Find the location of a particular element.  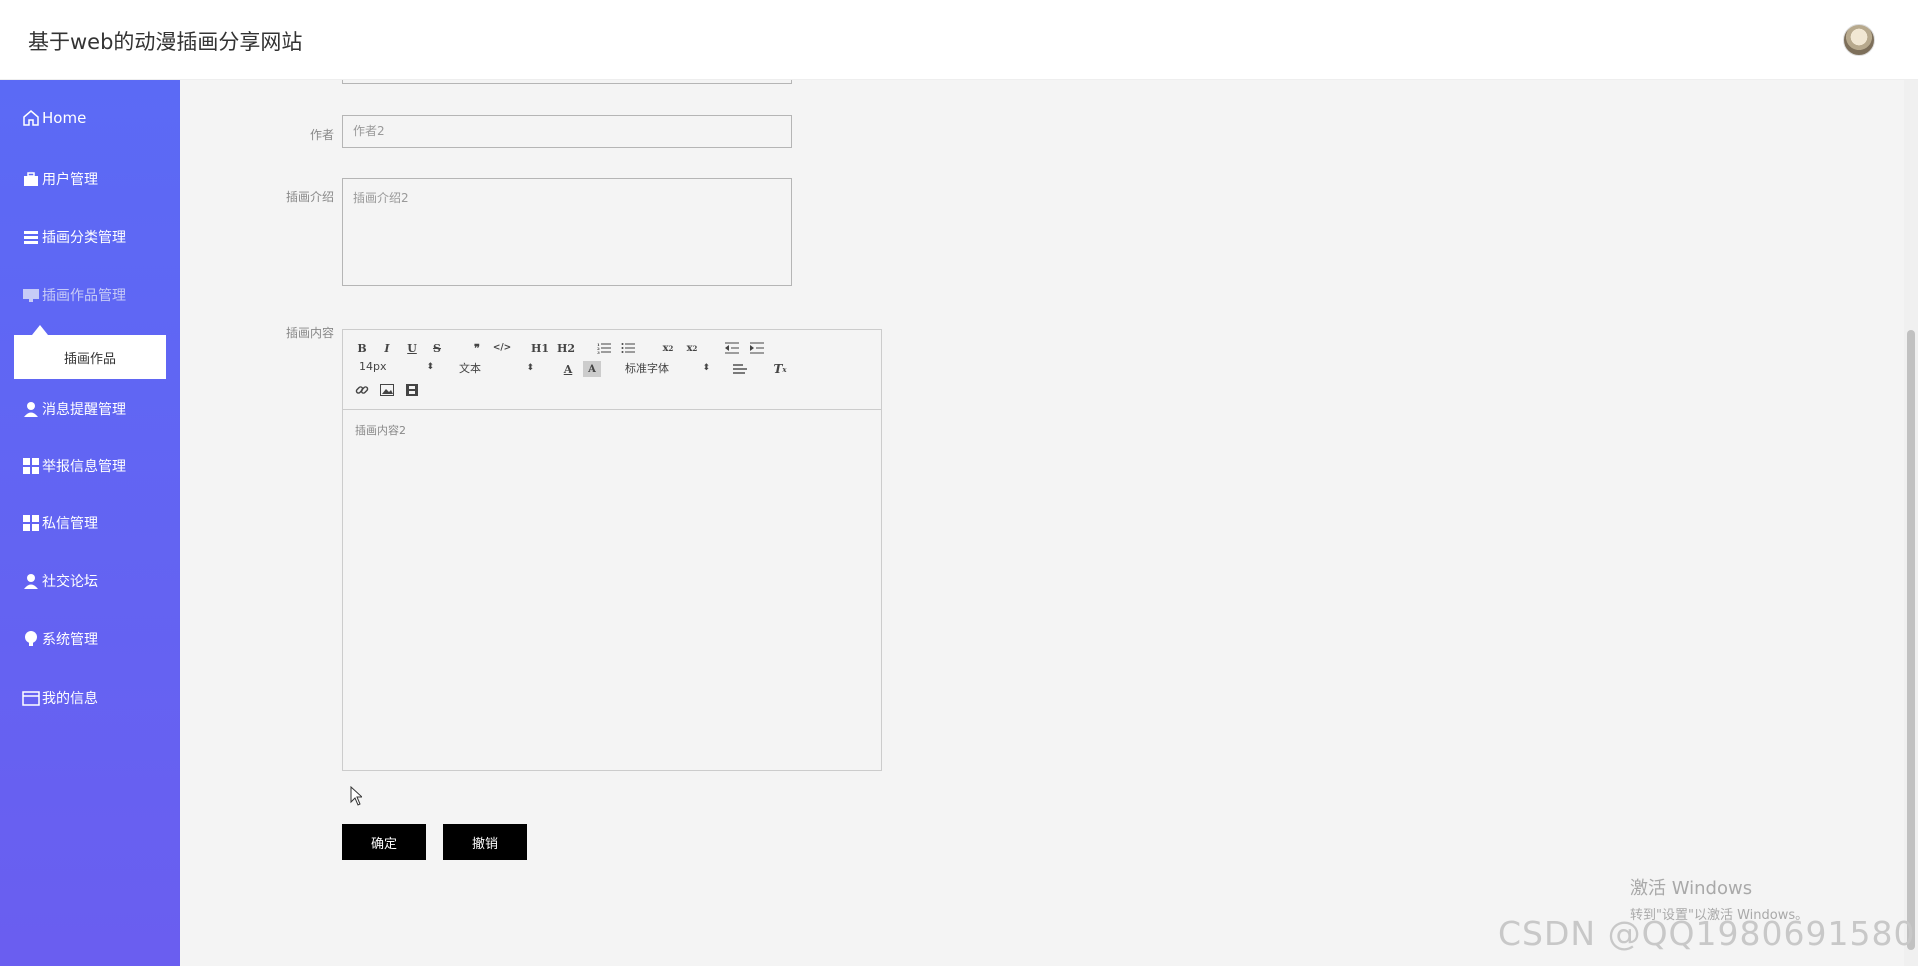

sidebar-item-label: 消息提醒管理 is located at coordinates (84, 410).